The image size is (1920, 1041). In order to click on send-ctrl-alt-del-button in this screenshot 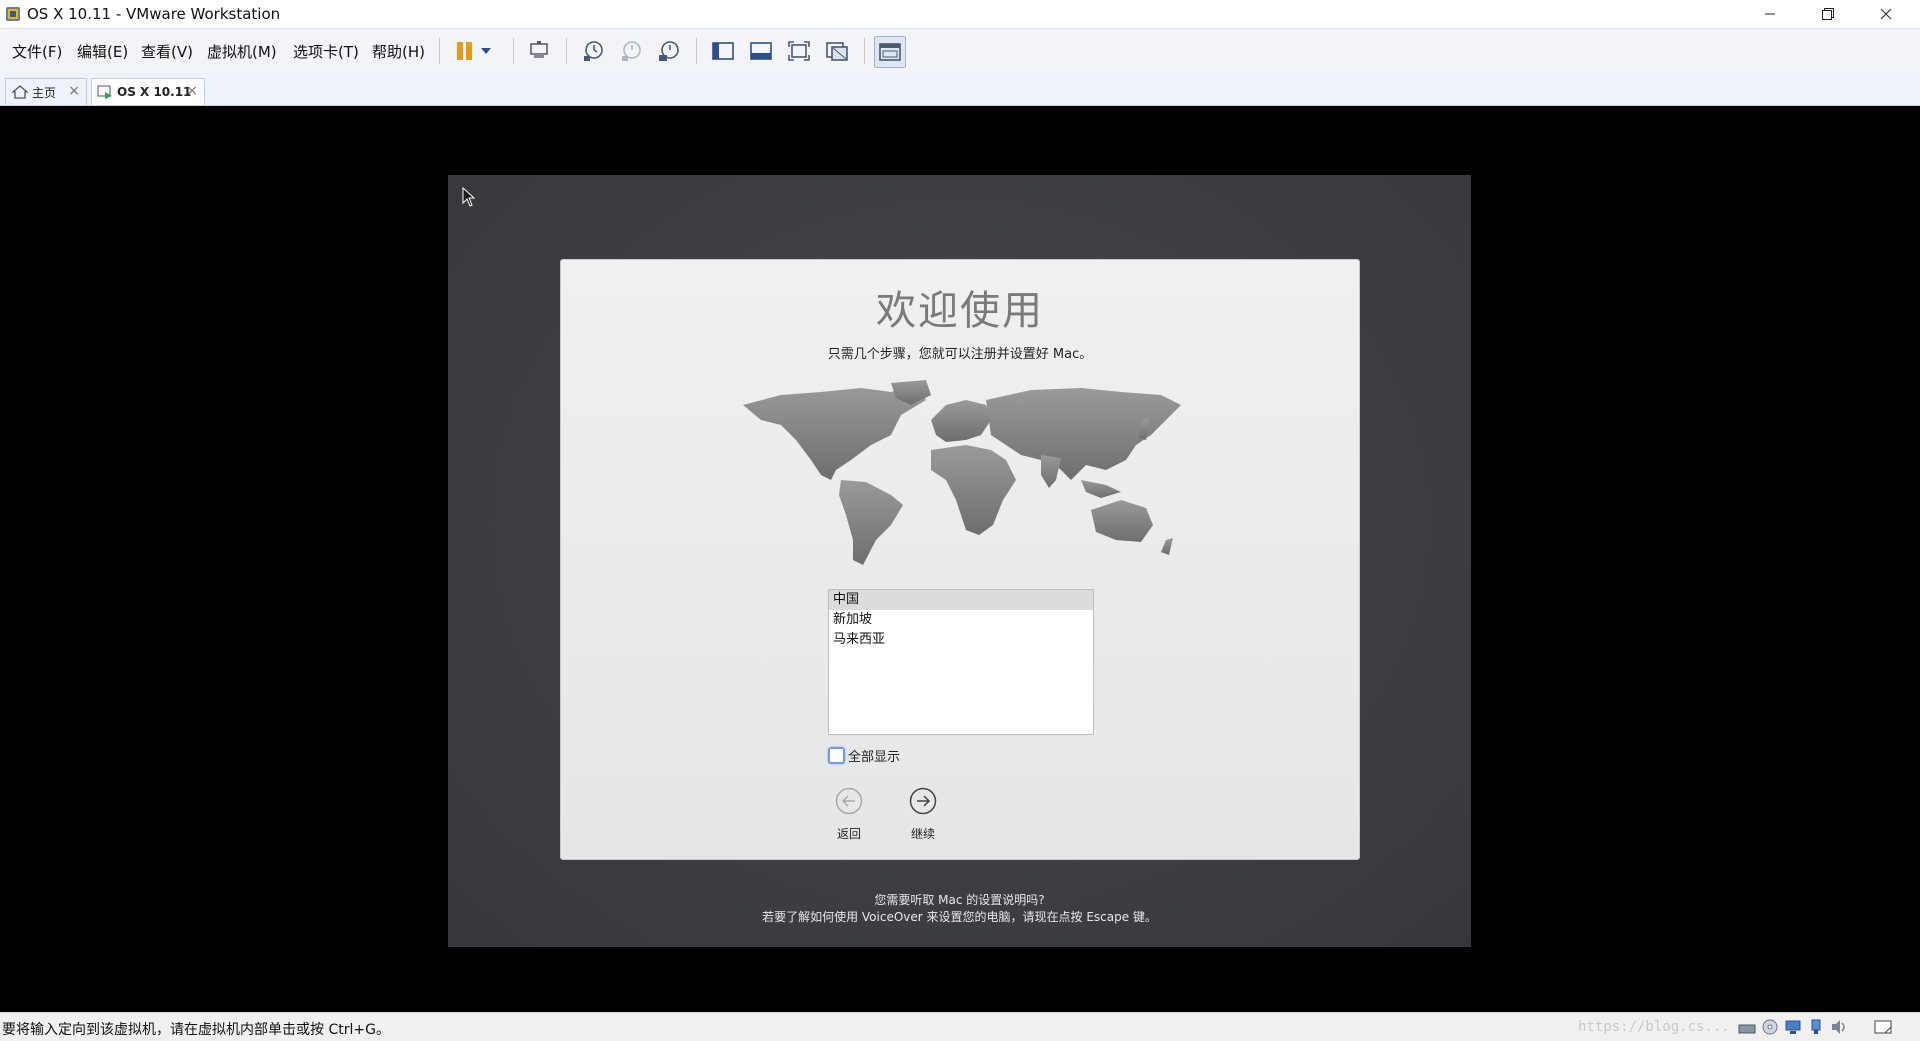, I will do `click(539, 51)`.